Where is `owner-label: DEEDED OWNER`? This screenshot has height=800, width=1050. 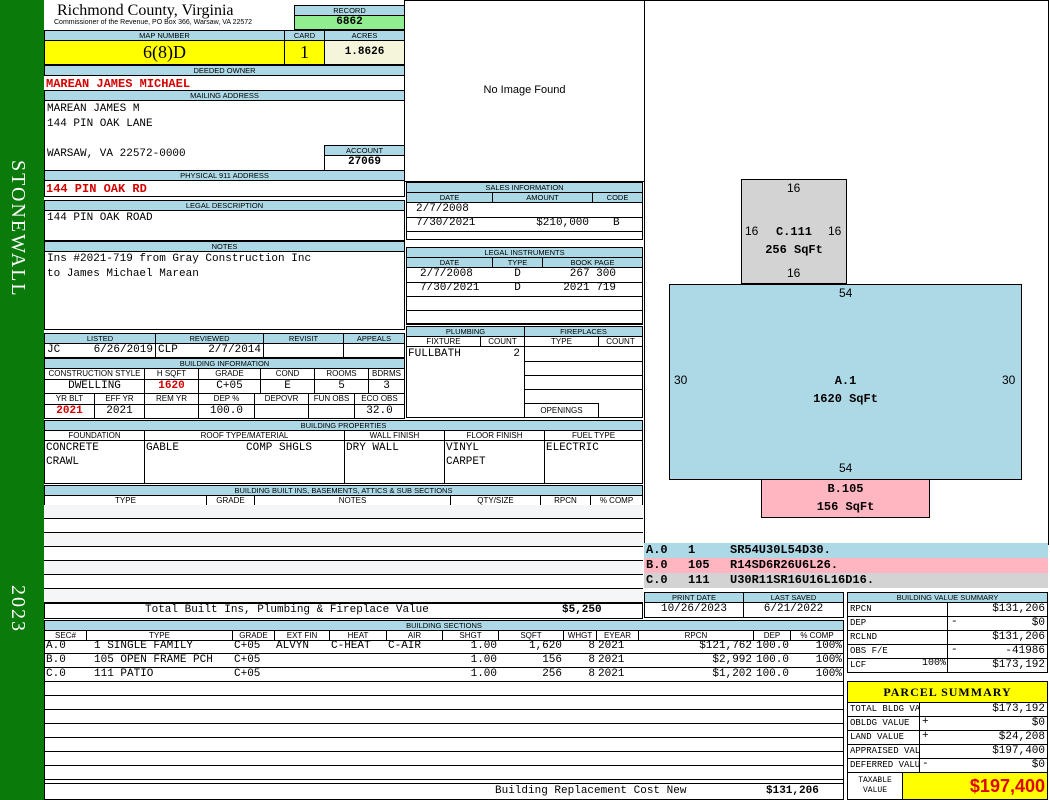 owner-label: DEEDED OWNER is located at coordinates (224, 70).